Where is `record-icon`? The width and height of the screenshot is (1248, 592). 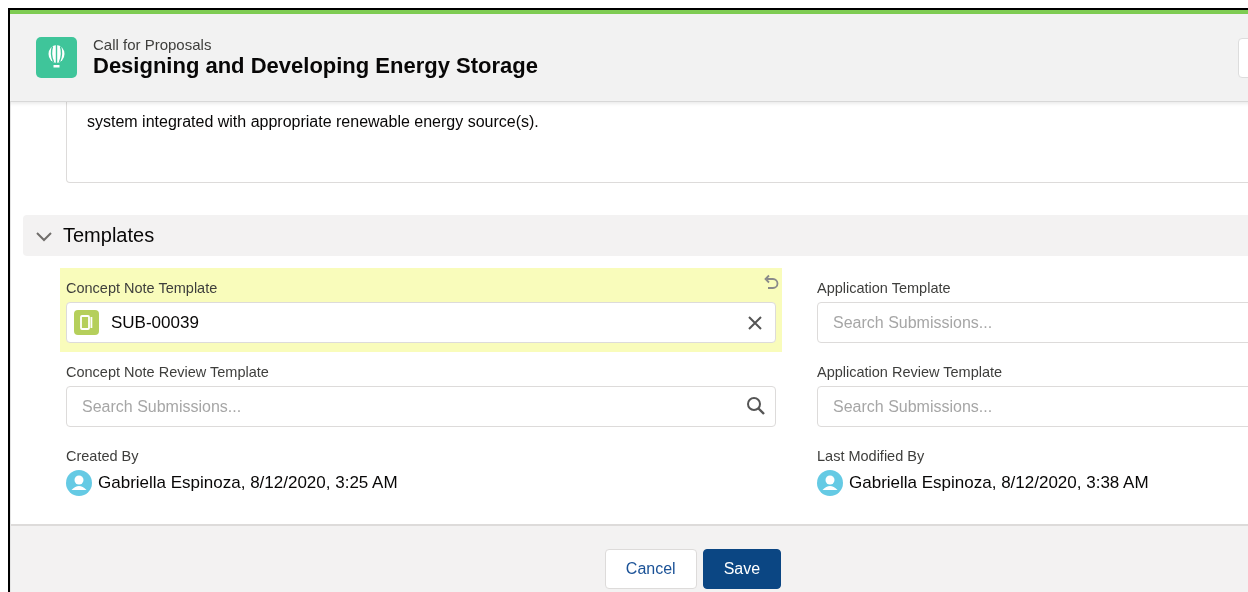
record-icon is located at coordinates (86, 322).